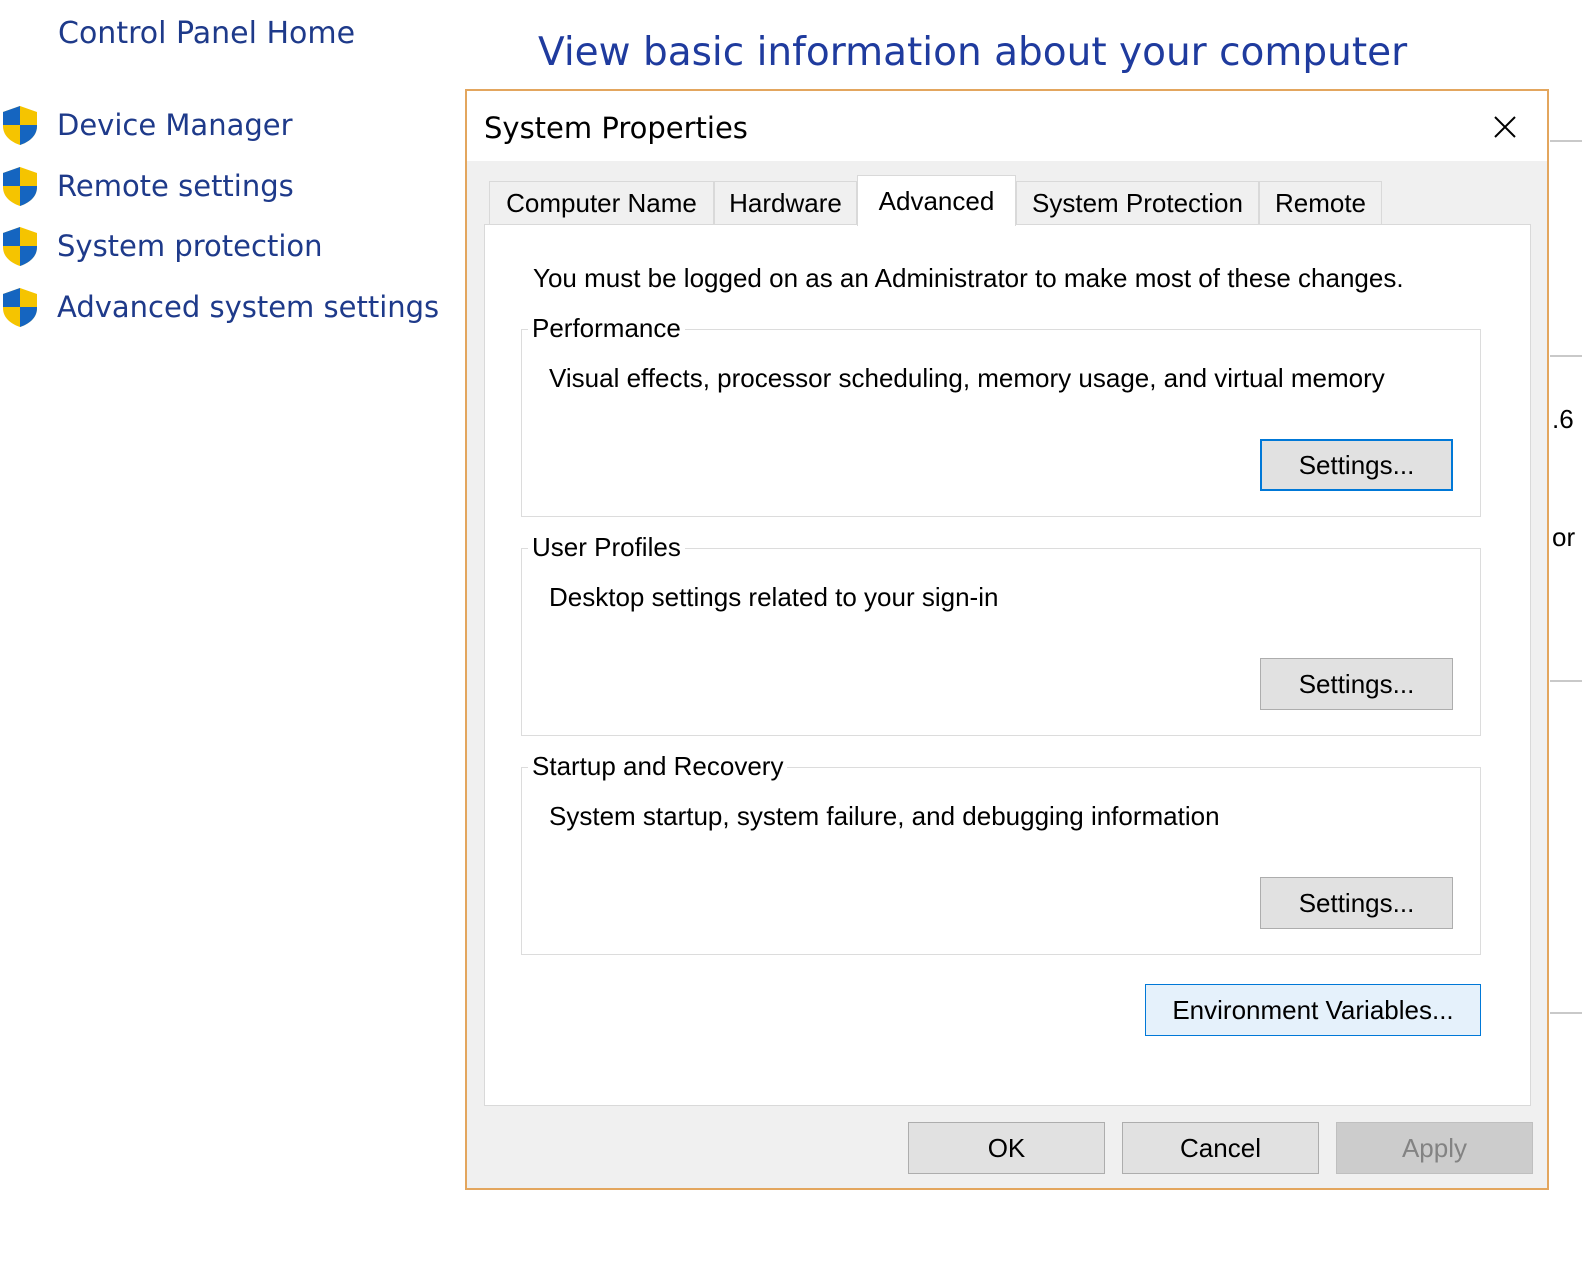  What do you see at coordinates (601, 203) in the screenshot?
I see `tab-computer-name: Computer Name` at bounding box center [601, 203].